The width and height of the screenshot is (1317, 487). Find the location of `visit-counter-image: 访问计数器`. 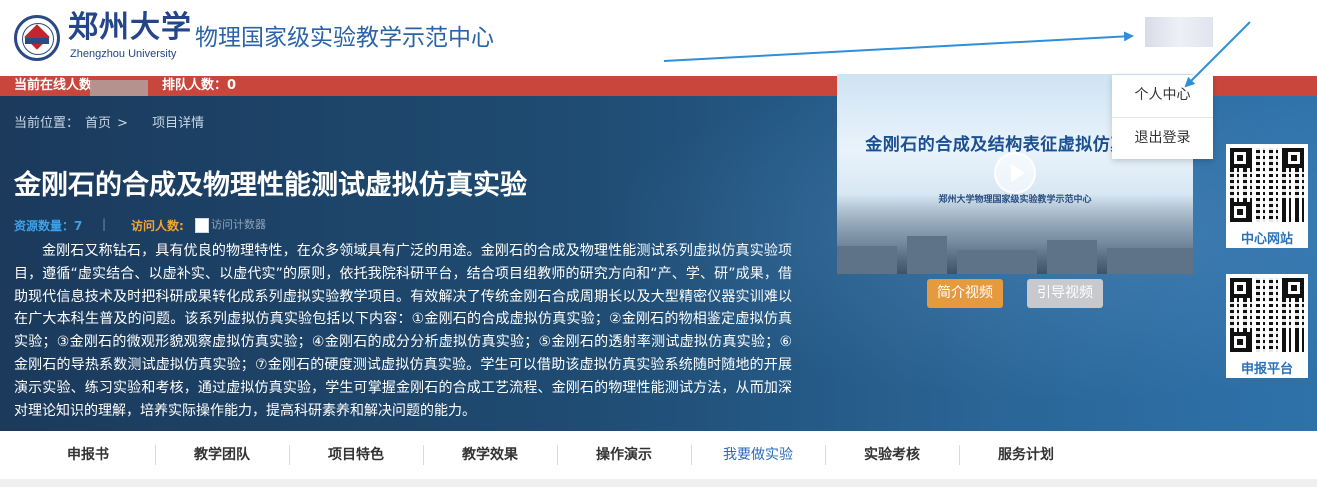

visit-counter-image: 访问计数器 is located at coordinates (239, 223).